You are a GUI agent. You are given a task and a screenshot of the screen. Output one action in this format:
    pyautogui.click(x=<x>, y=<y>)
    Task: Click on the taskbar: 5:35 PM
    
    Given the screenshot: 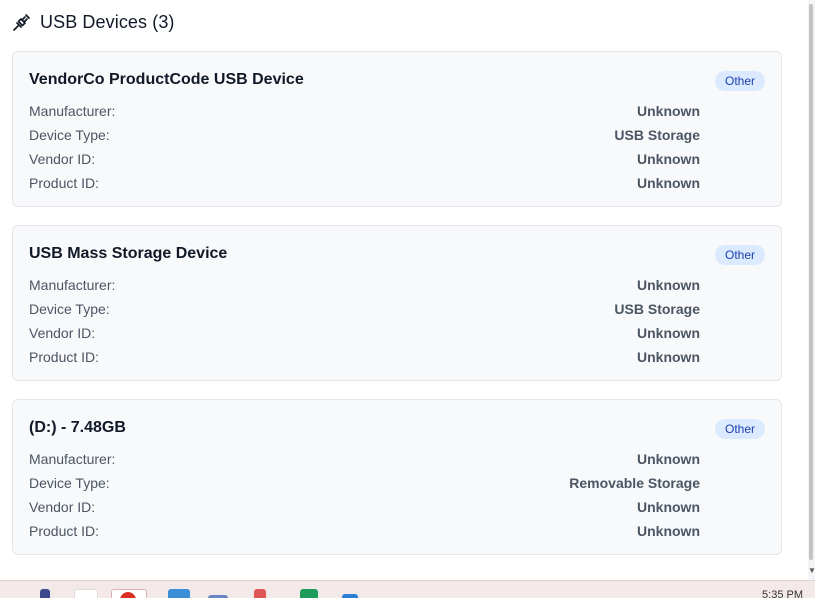 What is the action you would take?
    pyautogui.click(x=407, y=589)
    